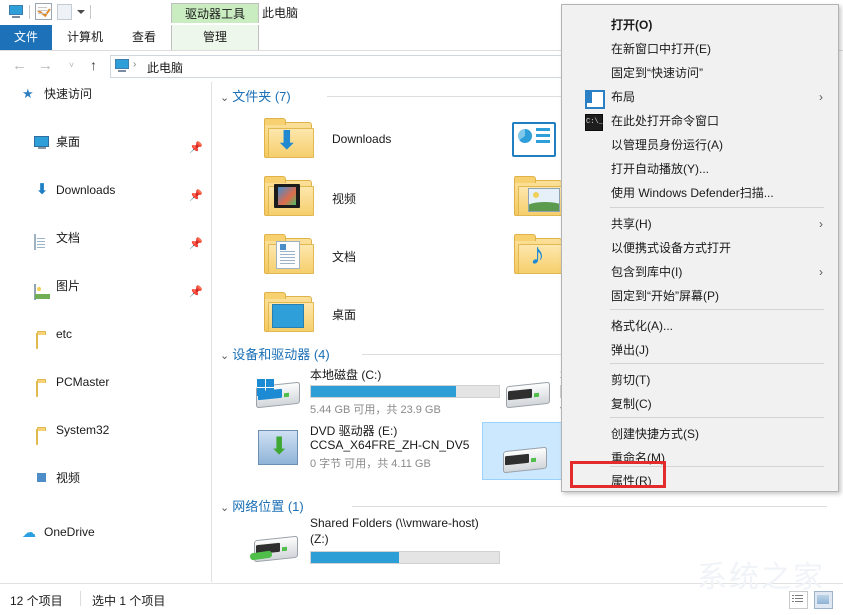  What do you see at coordinates (288, 139) in the screenshot?
I see `folder-downloads-icon: ⬇` at bounding box center [288, 139].